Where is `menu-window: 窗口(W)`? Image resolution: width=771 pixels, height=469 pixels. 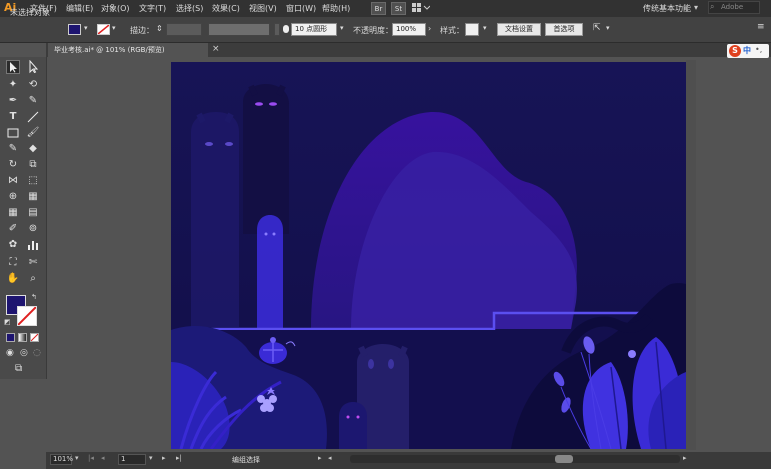 menu-window: 窗口(W) is located at coordinates (301, 8).